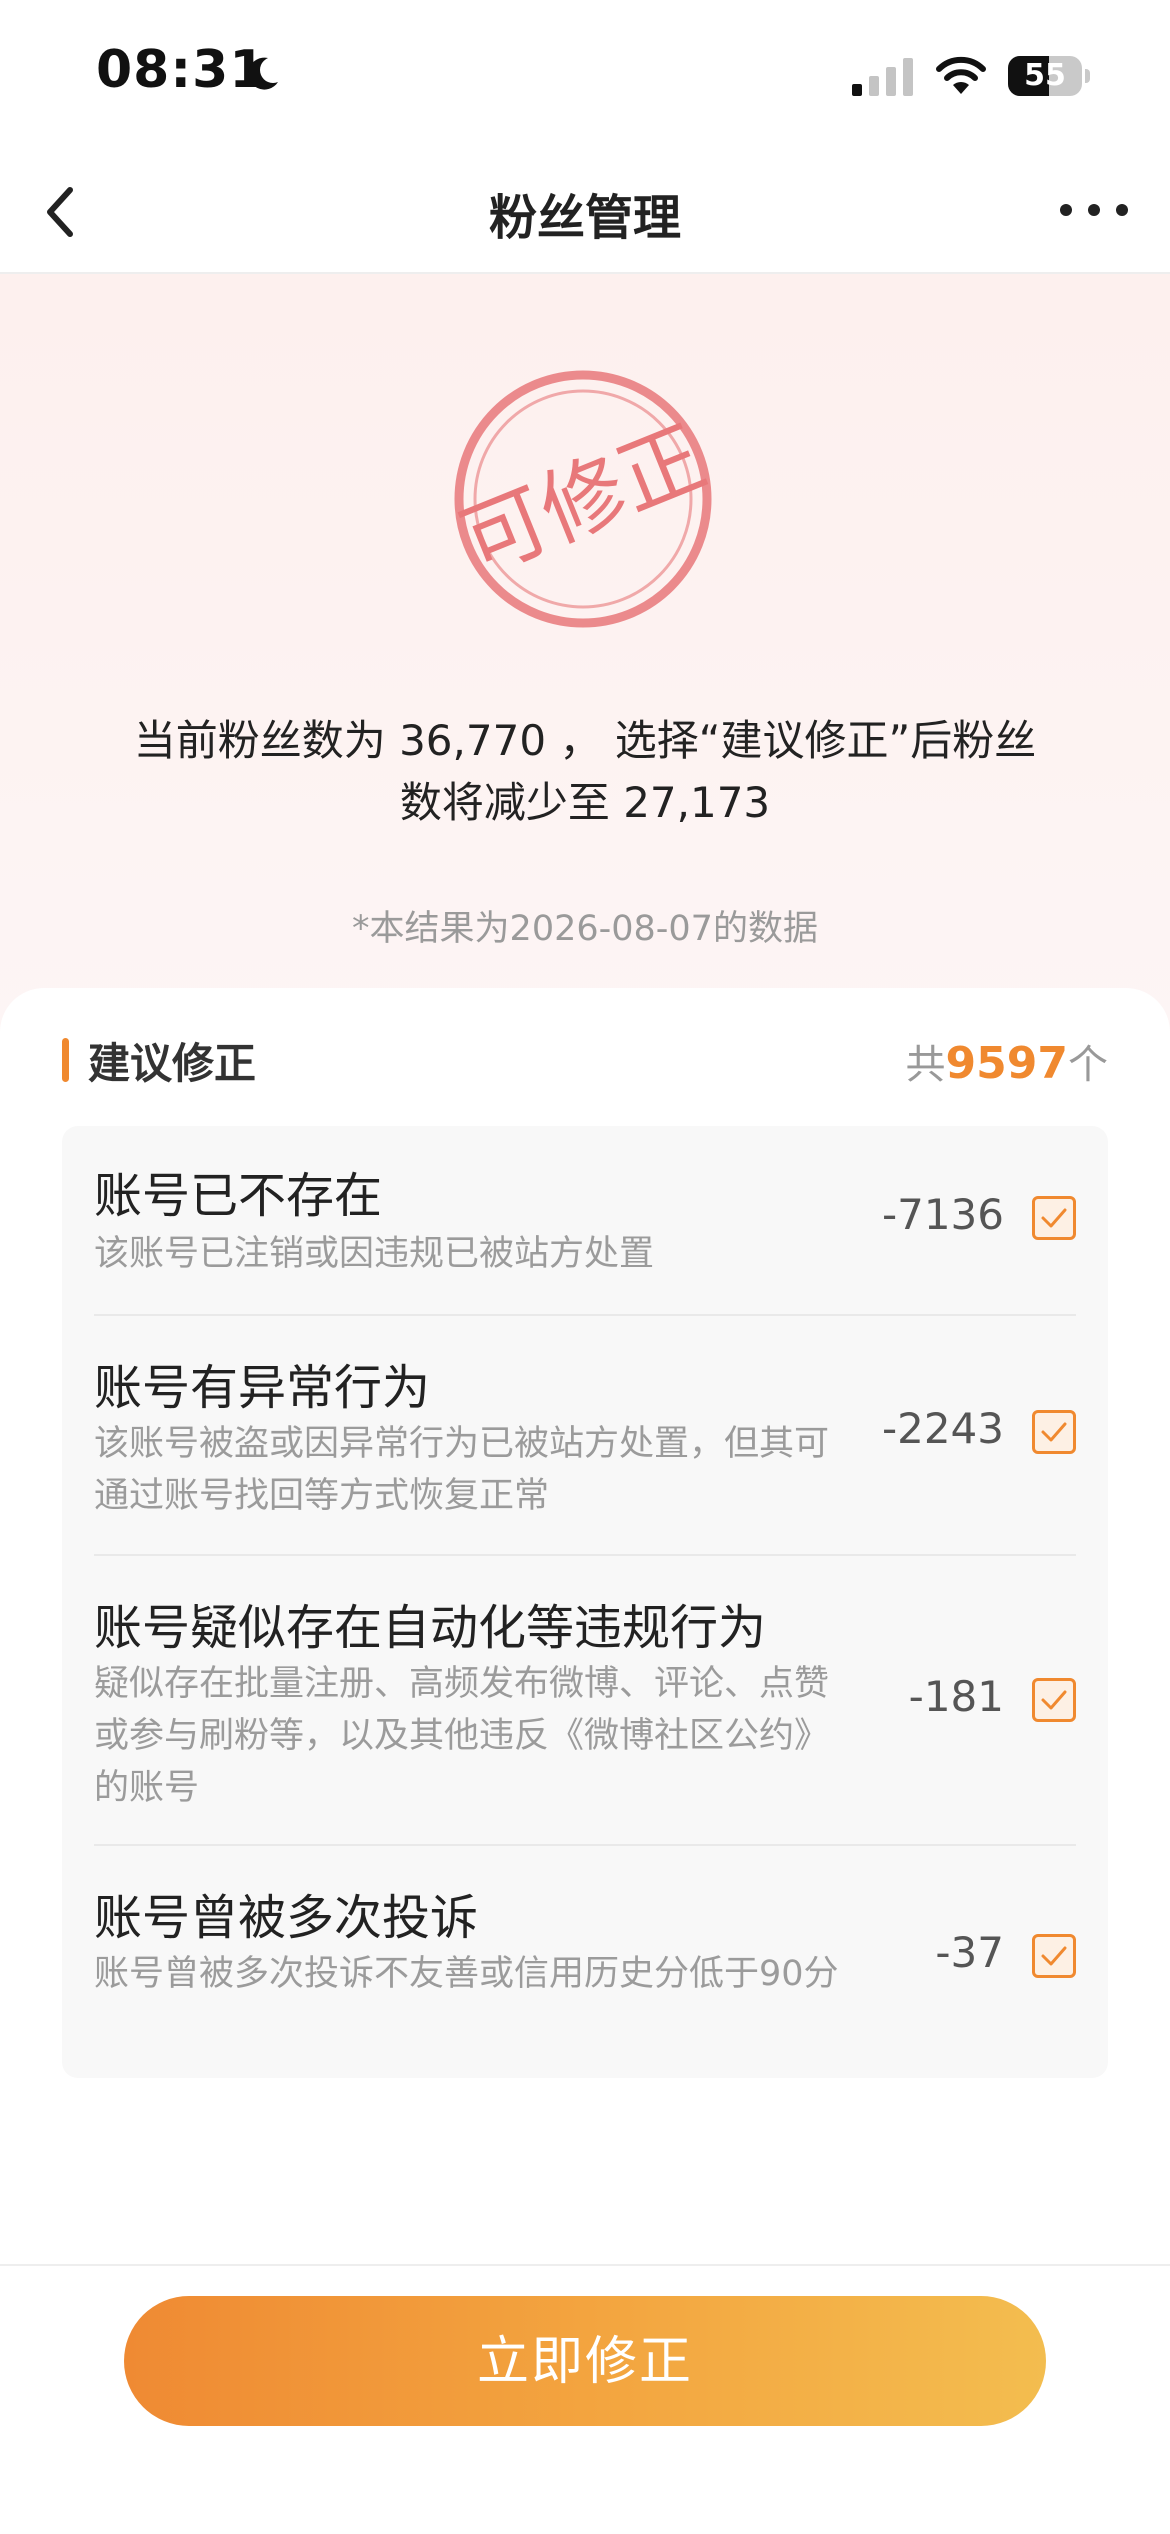 The image size is (1170, 2534). I want to click on item-delta: -181, so click(956, 1696).